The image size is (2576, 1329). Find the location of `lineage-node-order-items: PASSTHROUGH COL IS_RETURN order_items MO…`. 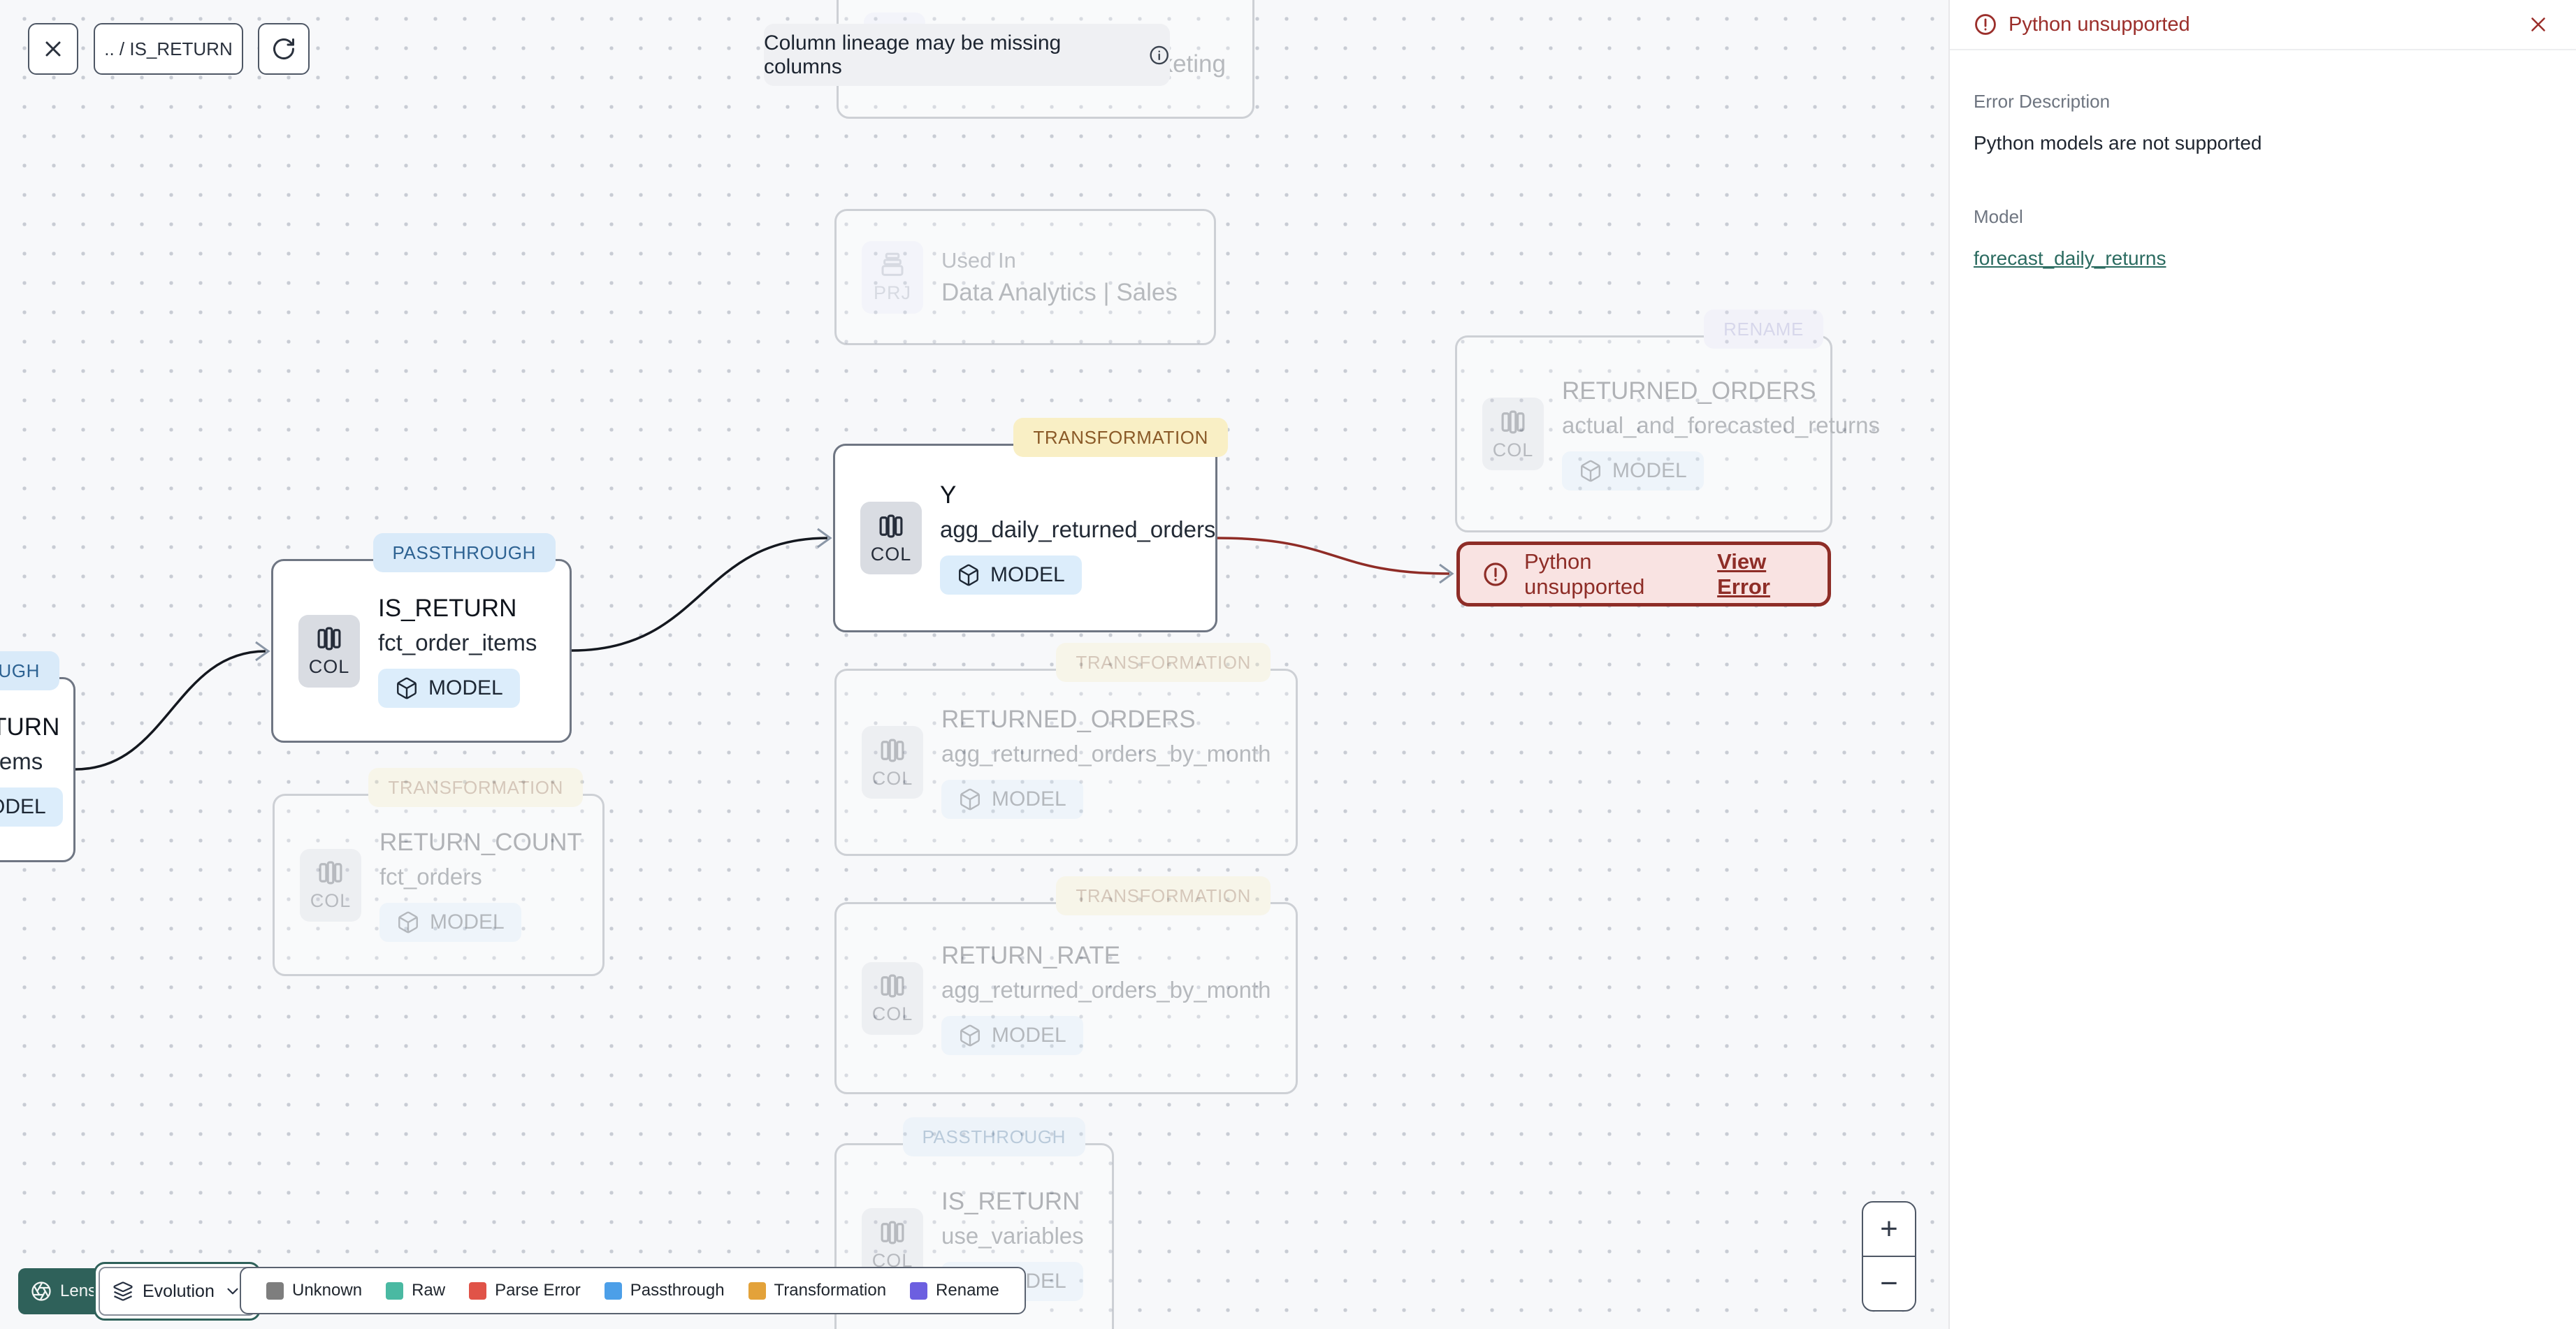

lineage-node-order-items: PASSTHROUGH COL IS_RETURN order_items MO… is located at coordinates (37, 756).